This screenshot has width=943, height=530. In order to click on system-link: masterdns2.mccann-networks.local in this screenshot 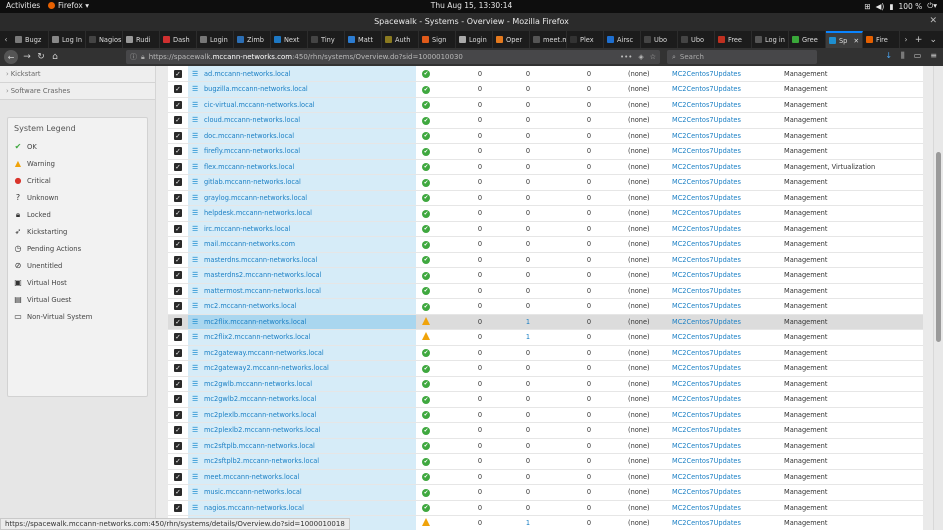, I will do `click(262, 275)`.